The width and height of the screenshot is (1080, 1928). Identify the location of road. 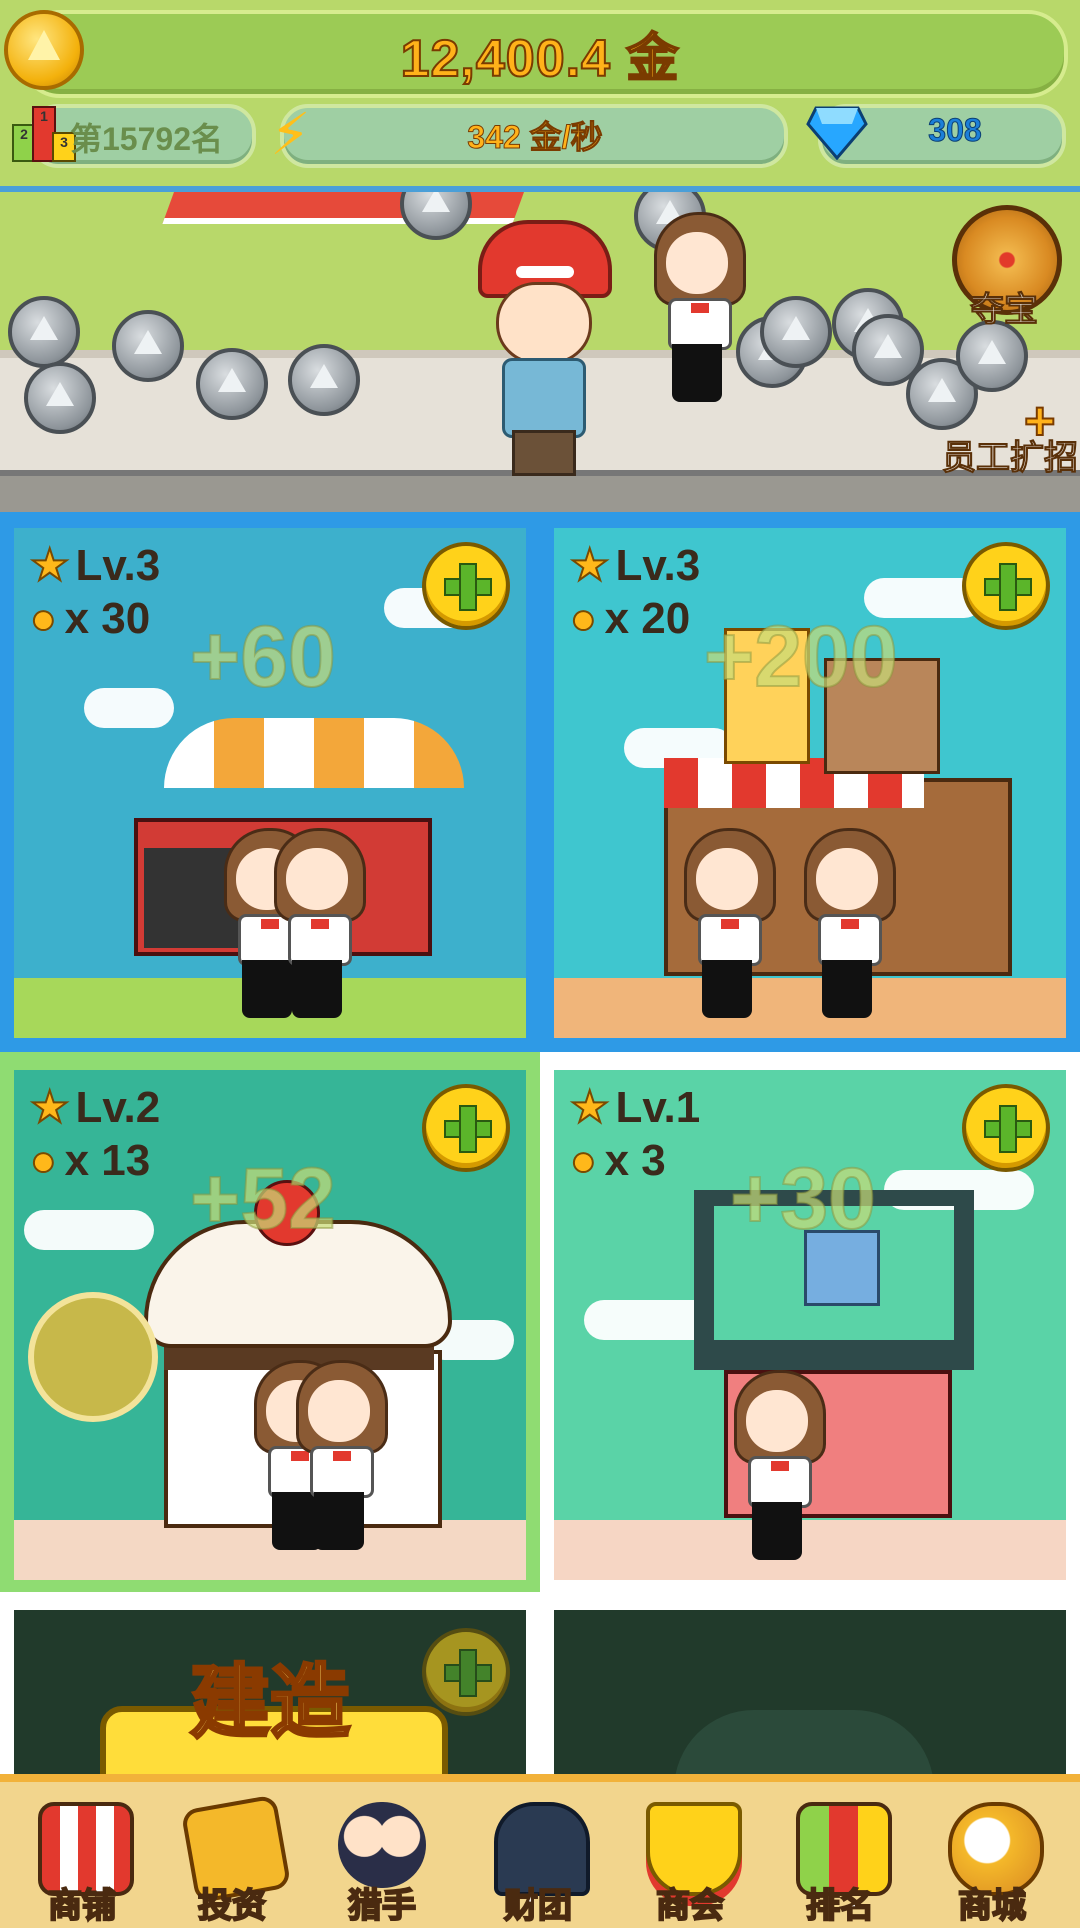
(540, 491).